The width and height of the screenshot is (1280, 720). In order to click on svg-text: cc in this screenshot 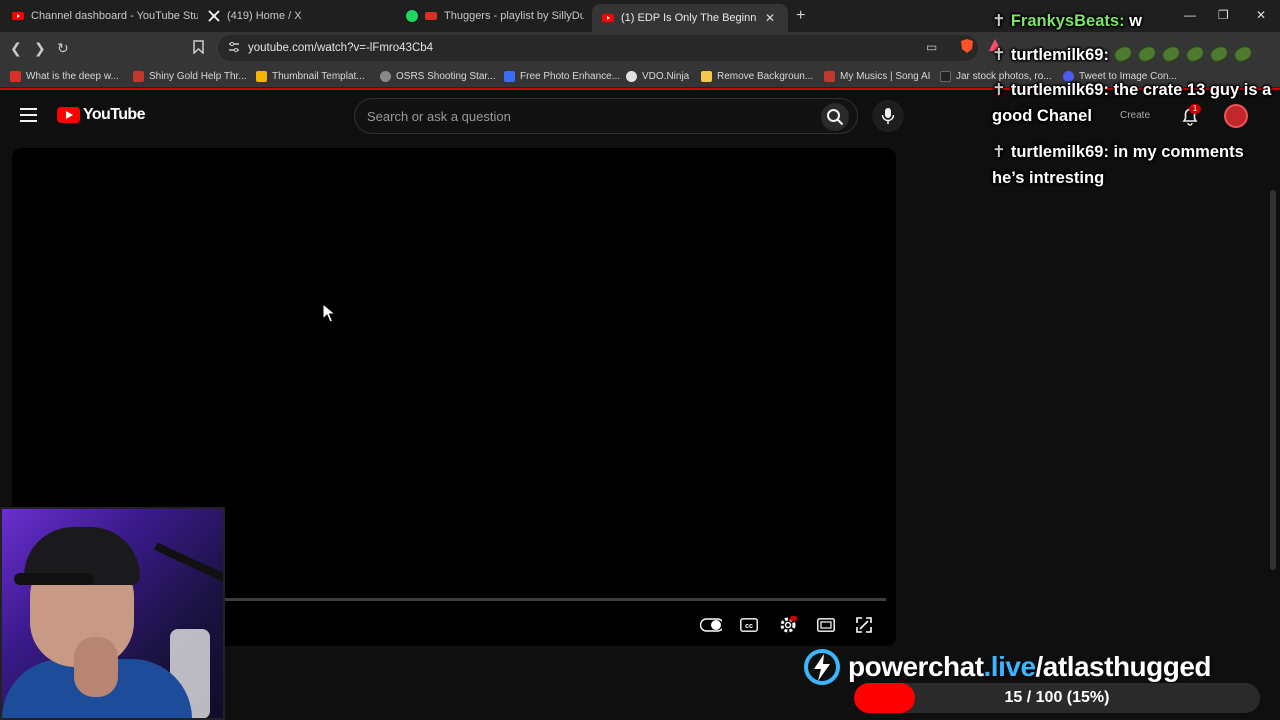, I will do `click(749, 626)`.